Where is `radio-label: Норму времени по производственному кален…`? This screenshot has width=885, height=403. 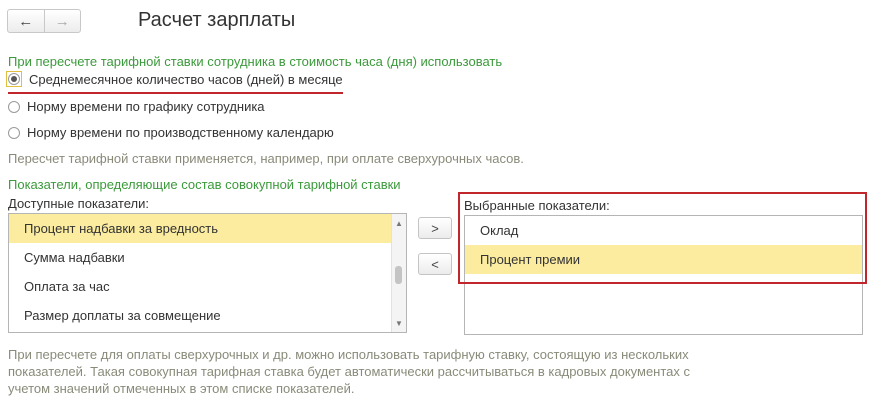 radio-label: Норму времени по производственному кален… is located at coordinates (180, 132).